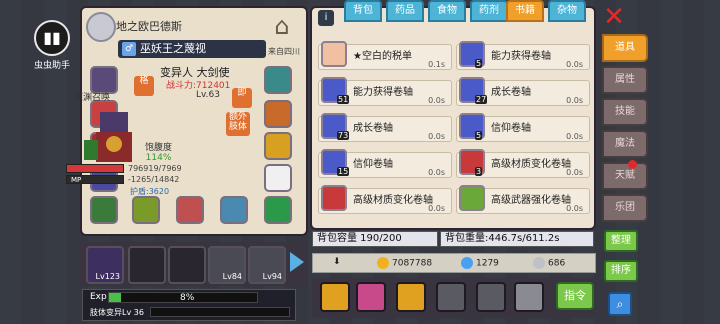 Image resolution: width=720 pixels, height=324 pixels. I want to click on exp-percent: 8%, so click(187, 298).